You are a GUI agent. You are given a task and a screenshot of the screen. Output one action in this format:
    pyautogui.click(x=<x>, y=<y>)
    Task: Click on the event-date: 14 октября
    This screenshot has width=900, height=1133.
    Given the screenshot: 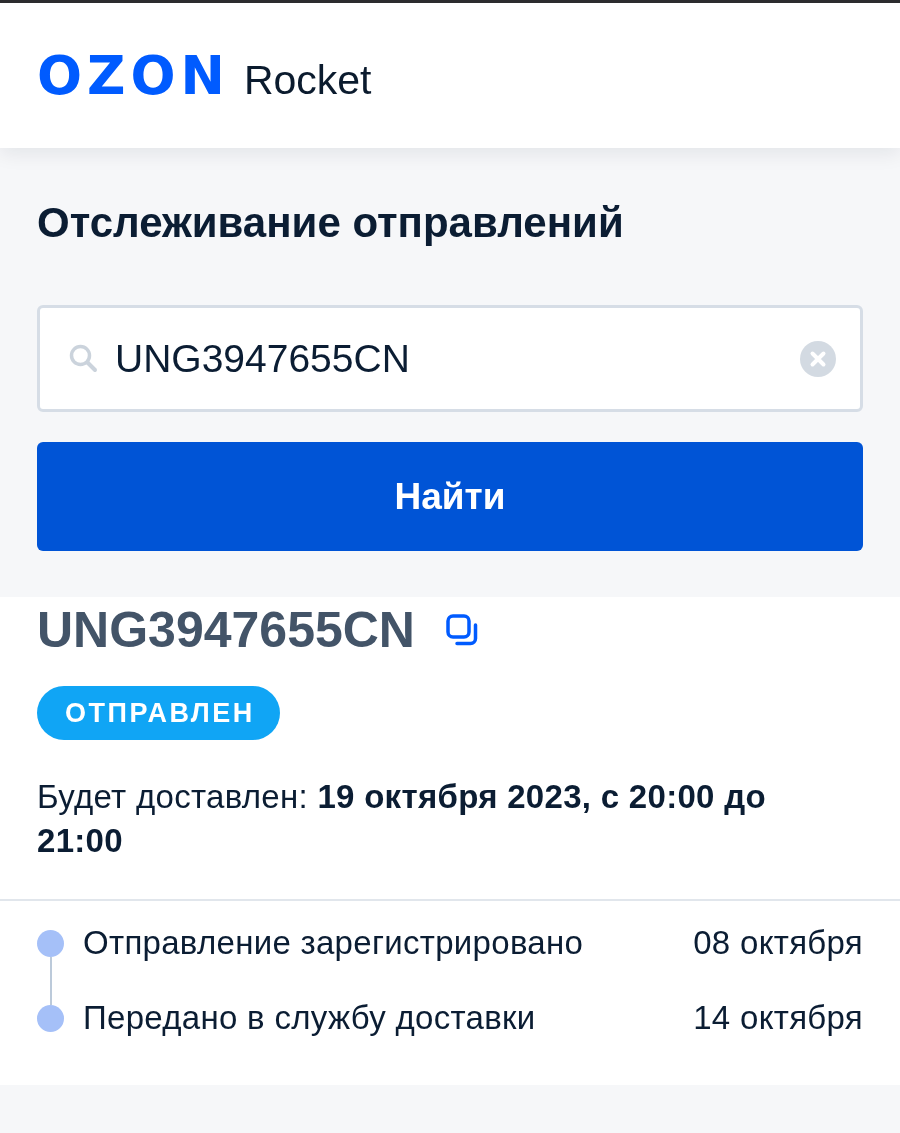 What is the action you would take?
    pyautogui.click(x=778, y=1018)
    